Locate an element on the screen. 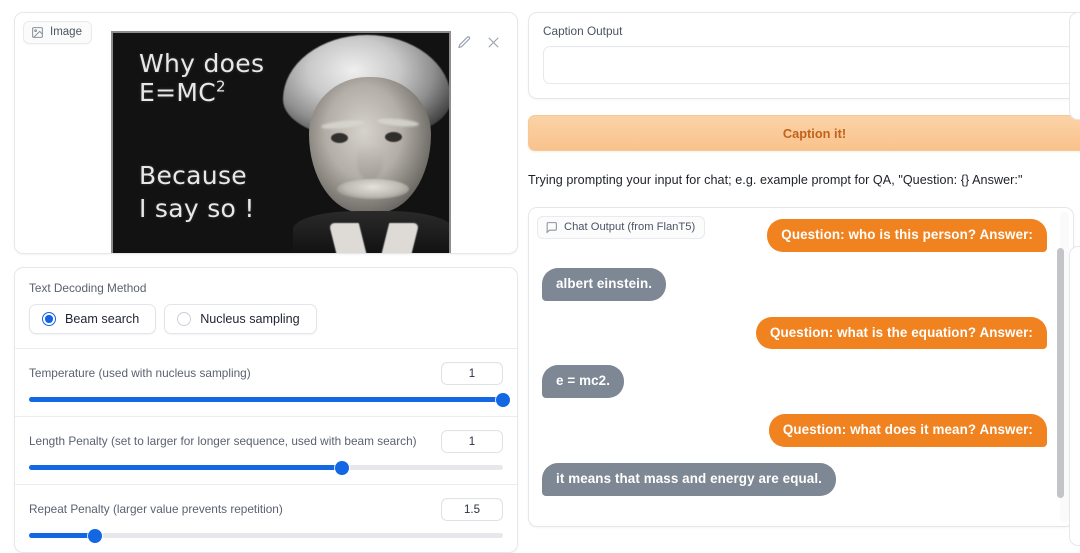 The image size is (1080, 553). chat-output-tag-label: Chat Output (from FlanT5) is located at coordinates (630, 226).